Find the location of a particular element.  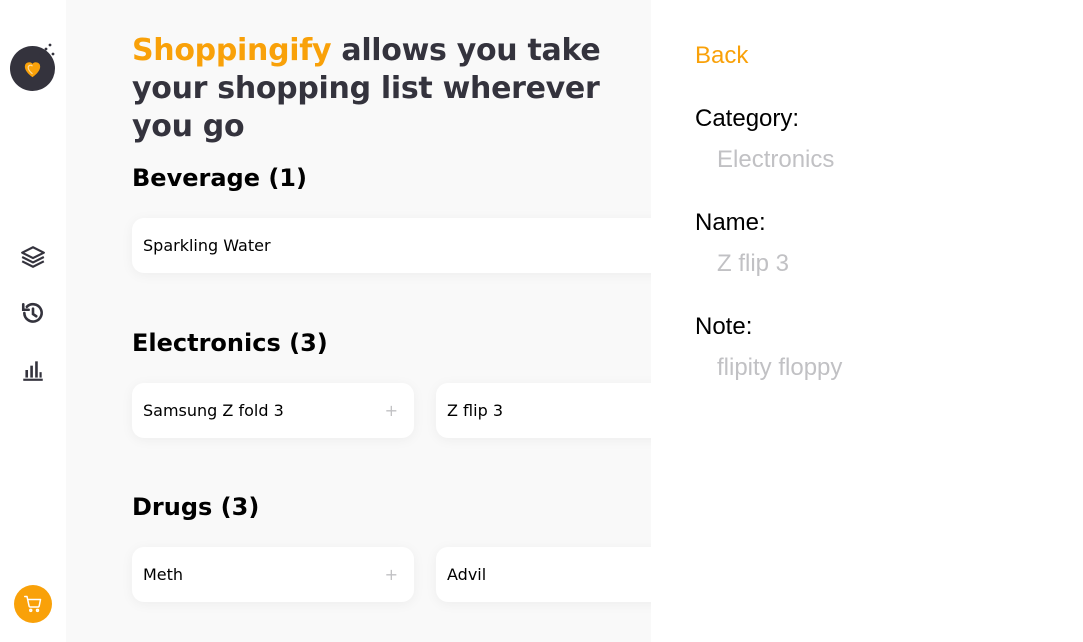

cart-button is located at coordinates (33, 604).